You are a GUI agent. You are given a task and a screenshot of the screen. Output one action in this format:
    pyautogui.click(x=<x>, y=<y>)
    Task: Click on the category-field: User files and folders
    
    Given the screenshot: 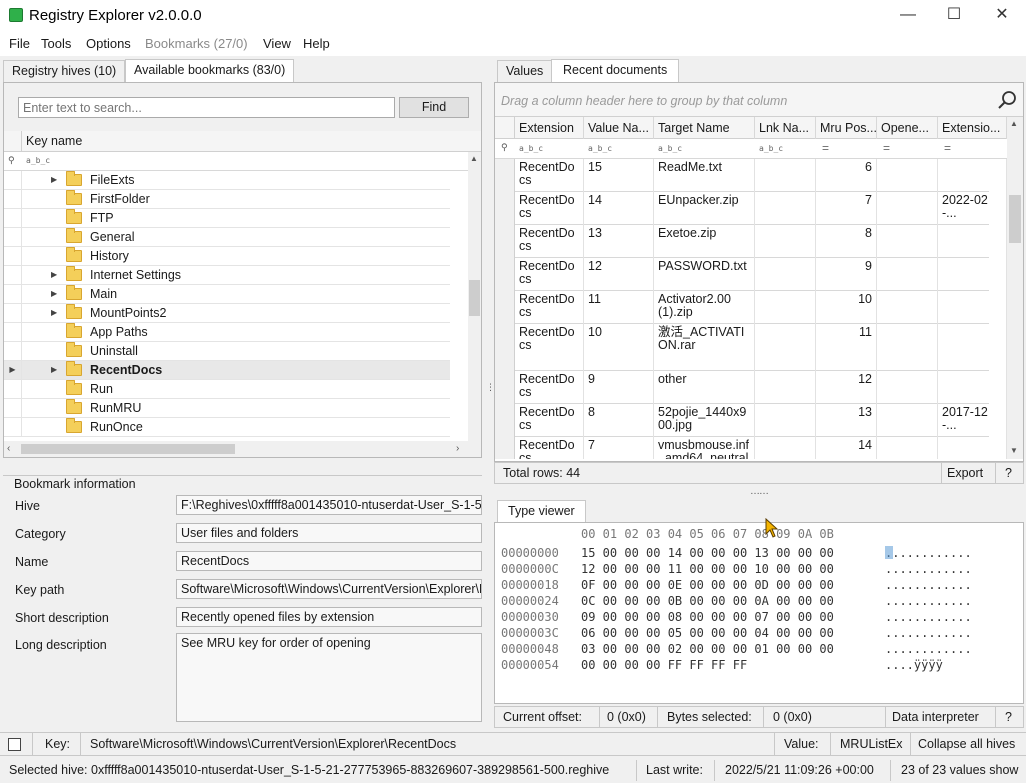 What is the action you would take?
    pyautogui.click(x=329, y=533)
    